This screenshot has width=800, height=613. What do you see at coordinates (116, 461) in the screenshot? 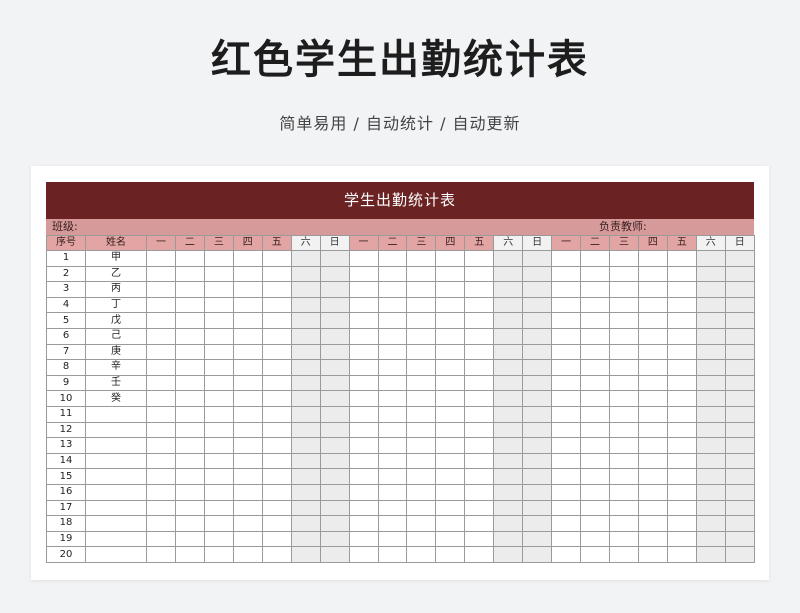
I see `row-student-name` at bounding box center [116, 461].